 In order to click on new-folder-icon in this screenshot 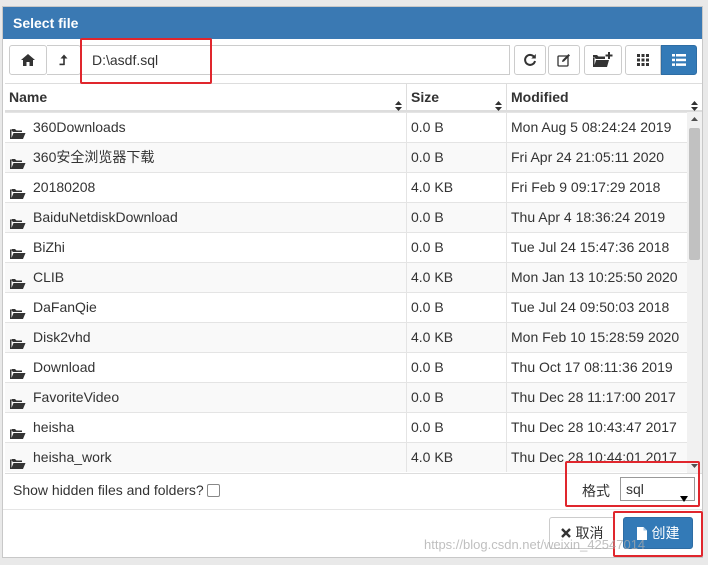, I will do `click(603, 60)`.